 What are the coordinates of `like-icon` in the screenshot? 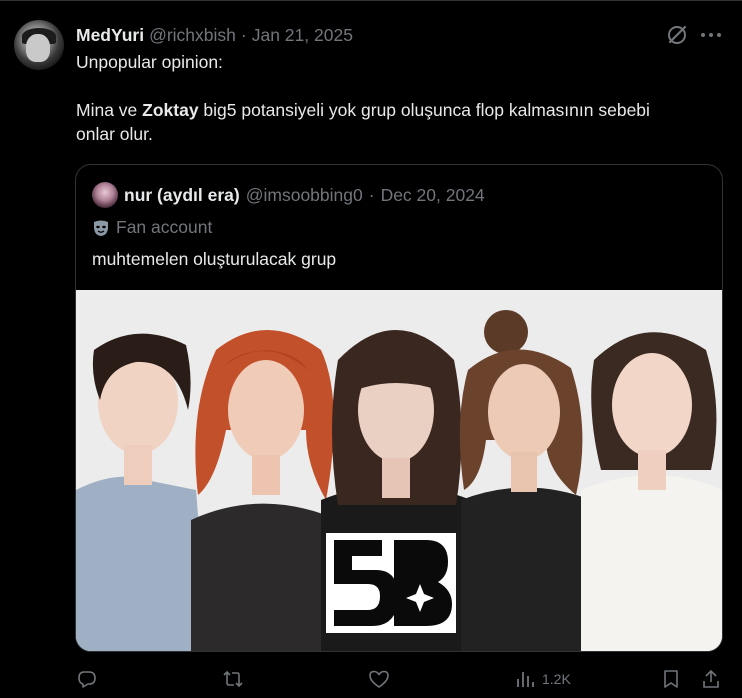 It's located at (379, 679).